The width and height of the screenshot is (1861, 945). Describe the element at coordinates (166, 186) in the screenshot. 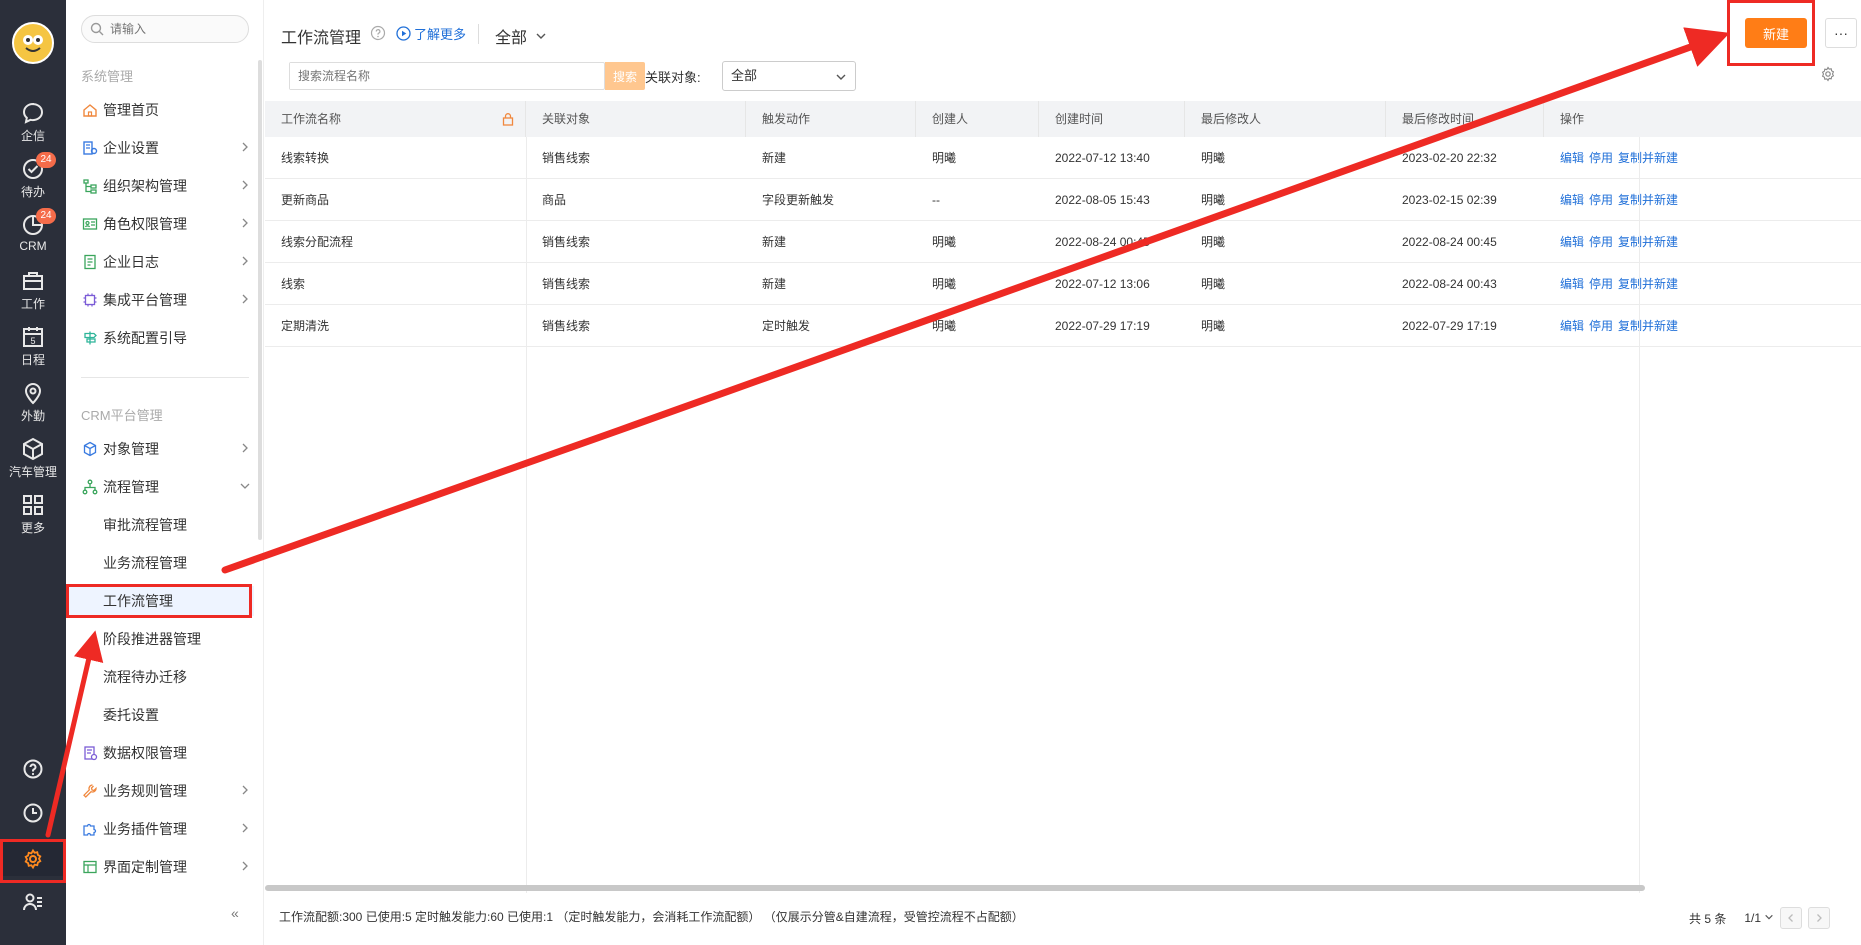

I see `sidebar-item-org-structure: 组织架构管理` at that location.